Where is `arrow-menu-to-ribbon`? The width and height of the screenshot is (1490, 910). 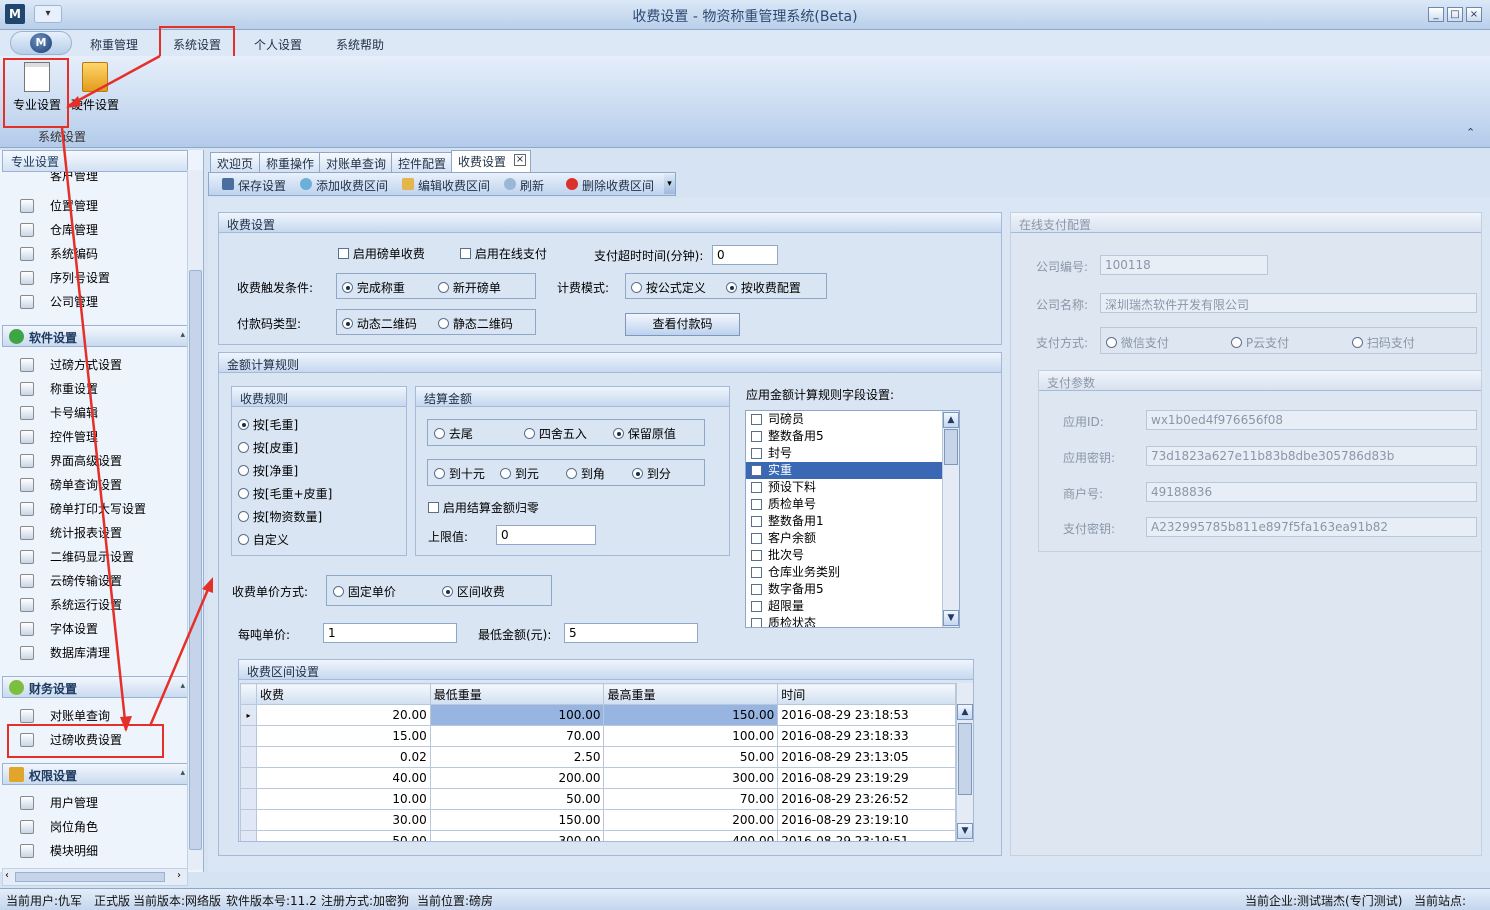 arrow-menu-to-ribbon is located at coordinates (114, 81).